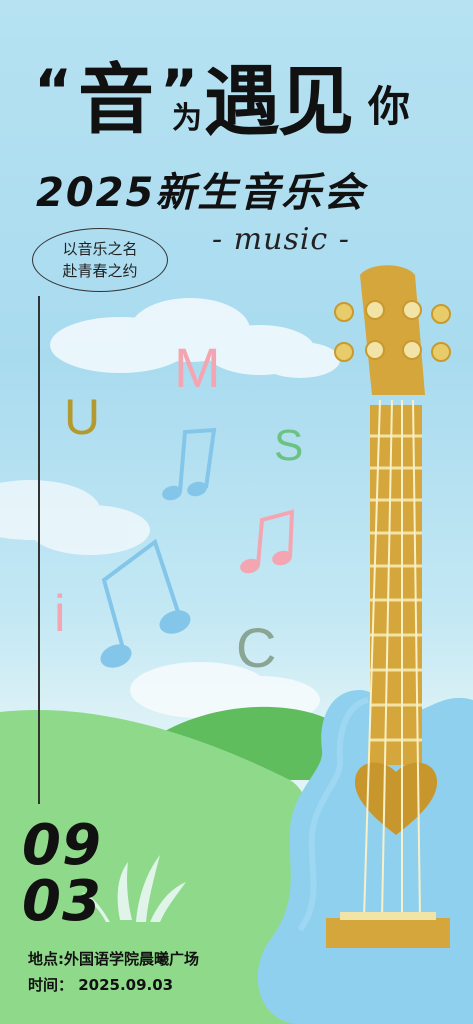 The image size is (473, 1024). What do you see at coordinates (100, 249) in the screenshot?
I see `slogan-line-1: 以音乐之名` at bounding box center [100, 249].